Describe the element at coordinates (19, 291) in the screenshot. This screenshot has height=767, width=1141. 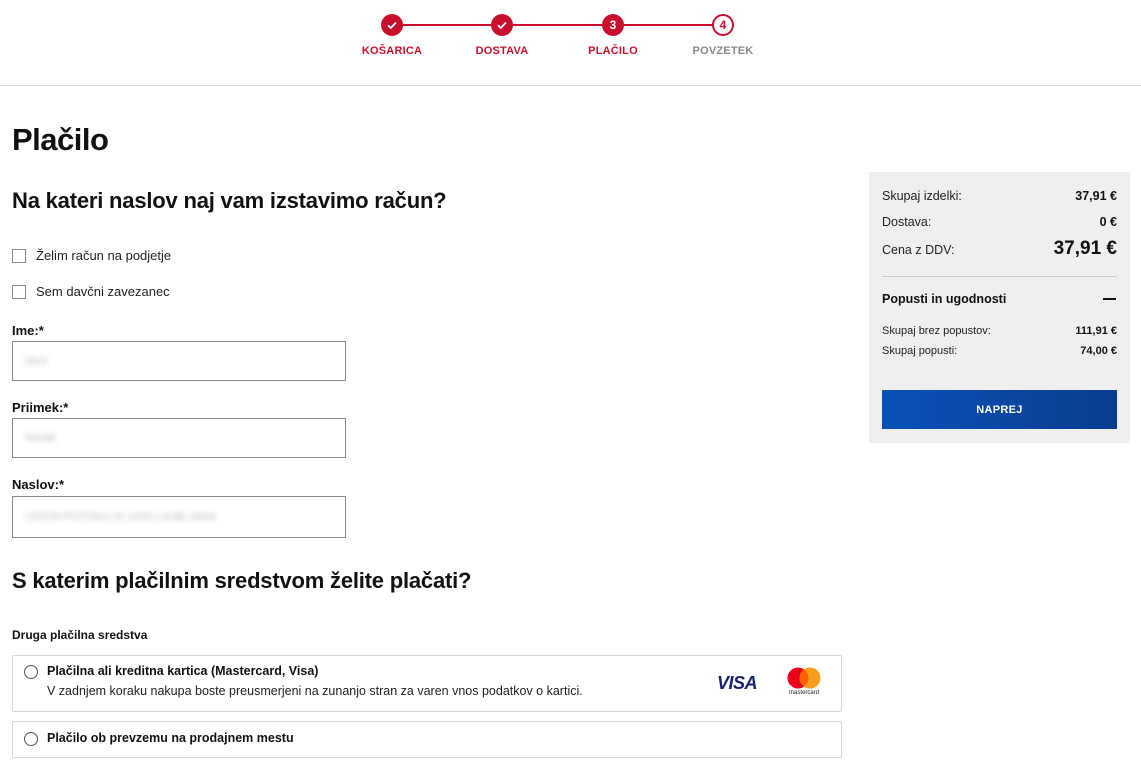
I see `tax-payer-checkbox` at that location.